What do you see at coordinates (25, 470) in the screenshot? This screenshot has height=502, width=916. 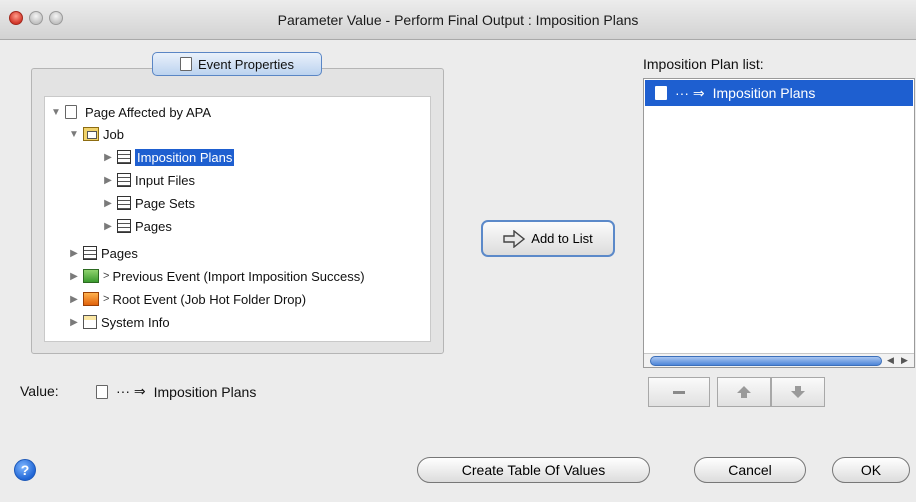 I see `help-button: ?` at bounding box center [25, 470].